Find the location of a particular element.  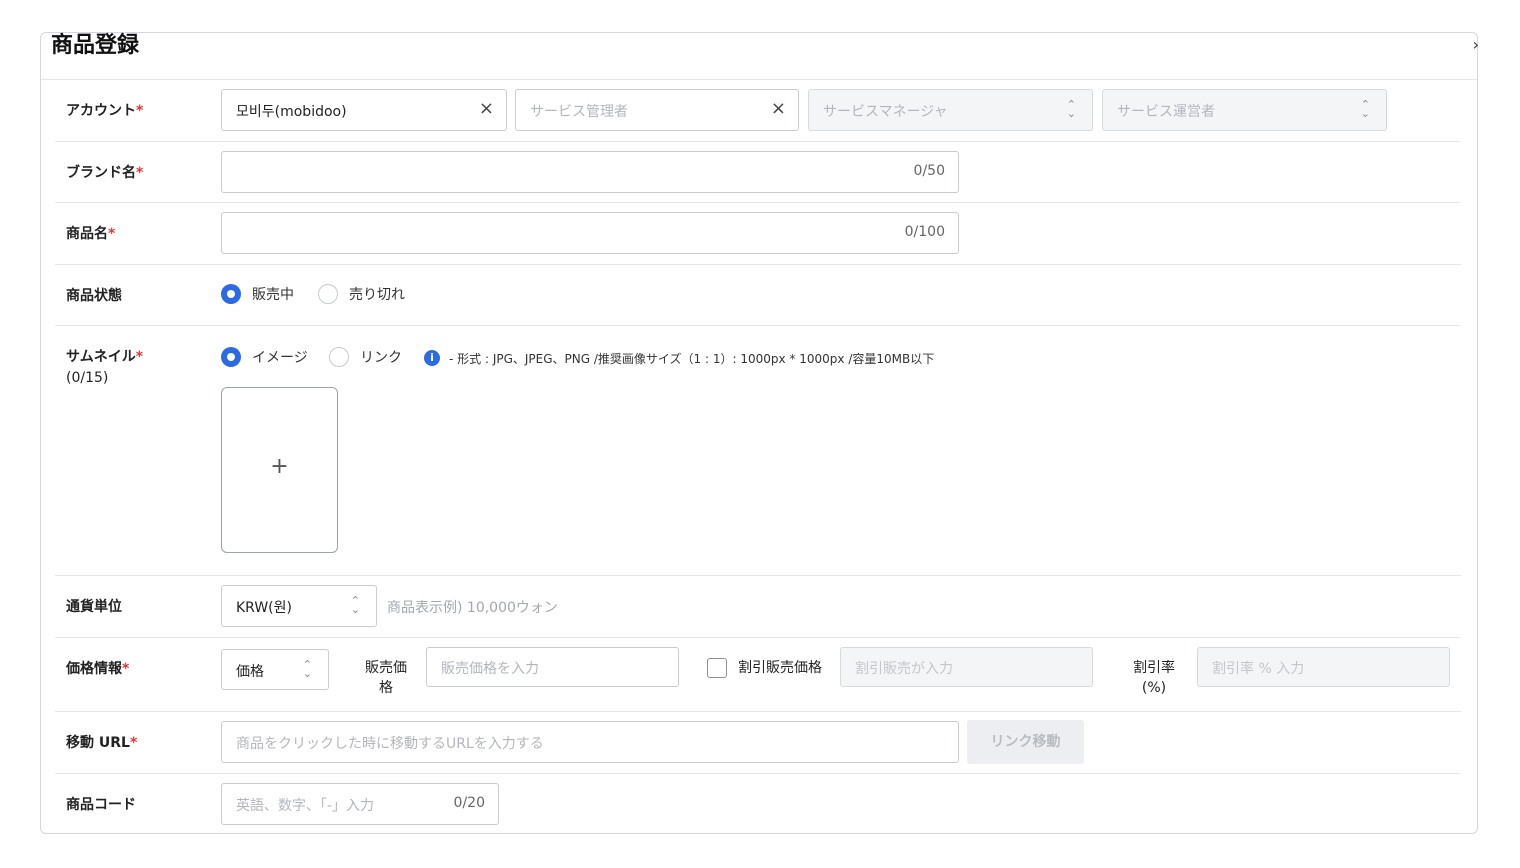

service-admin-select: サービス管理者 × is located at coordinates (657, 110).